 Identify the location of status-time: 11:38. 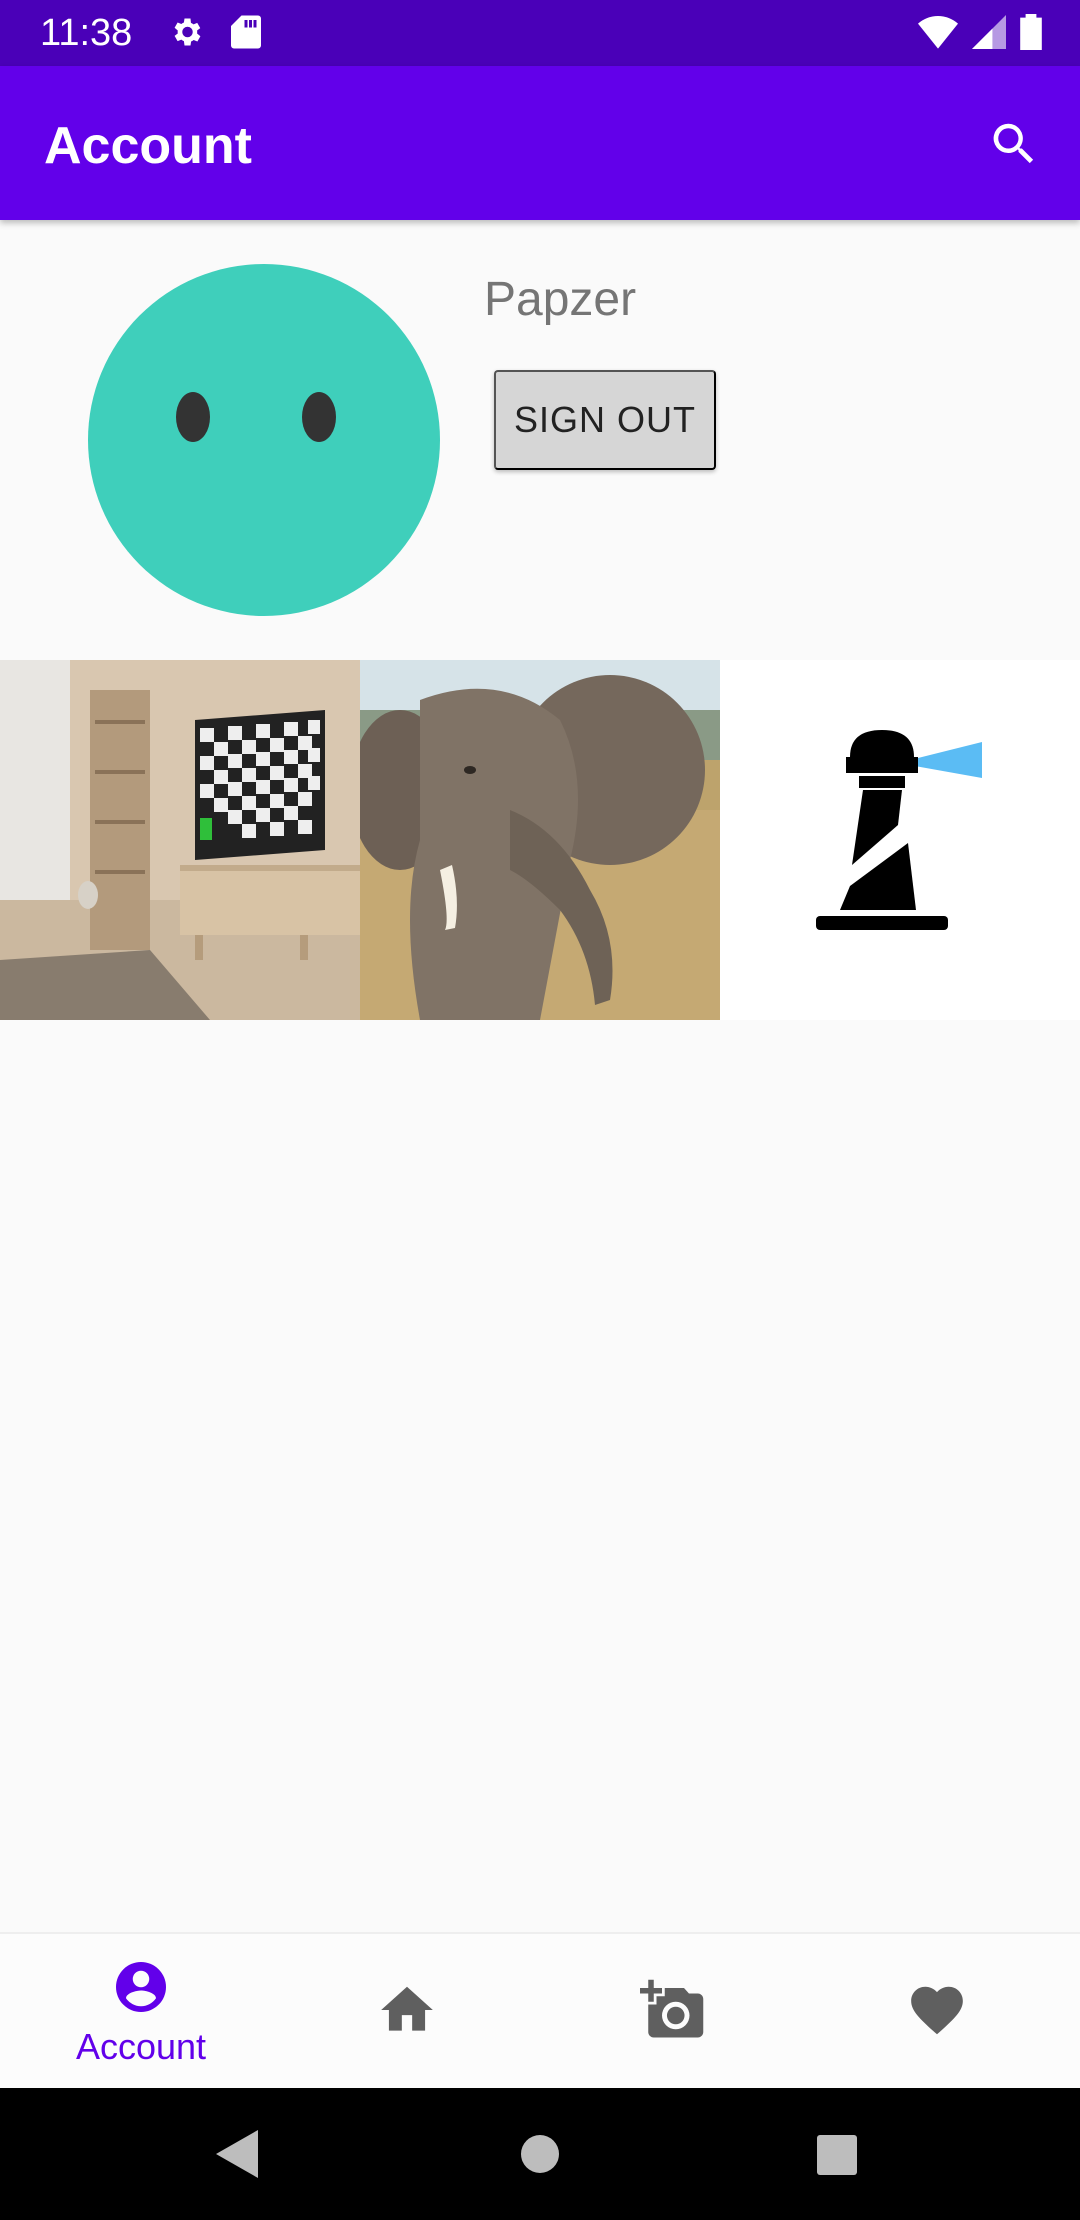
(86, 33).